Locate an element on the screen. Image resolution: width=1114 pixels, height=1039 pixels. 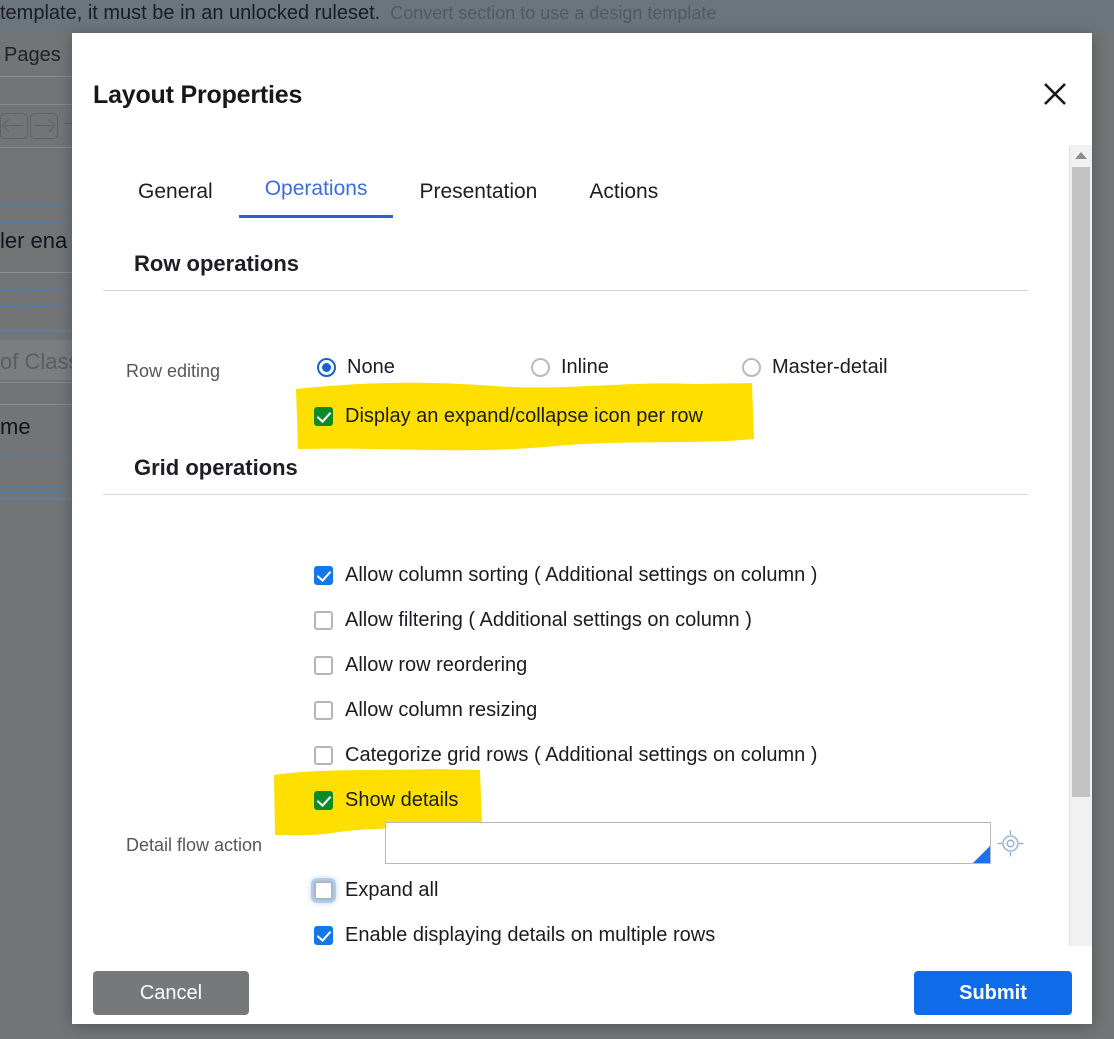
backdrop-toolbar is located at coordinates (37, 126).